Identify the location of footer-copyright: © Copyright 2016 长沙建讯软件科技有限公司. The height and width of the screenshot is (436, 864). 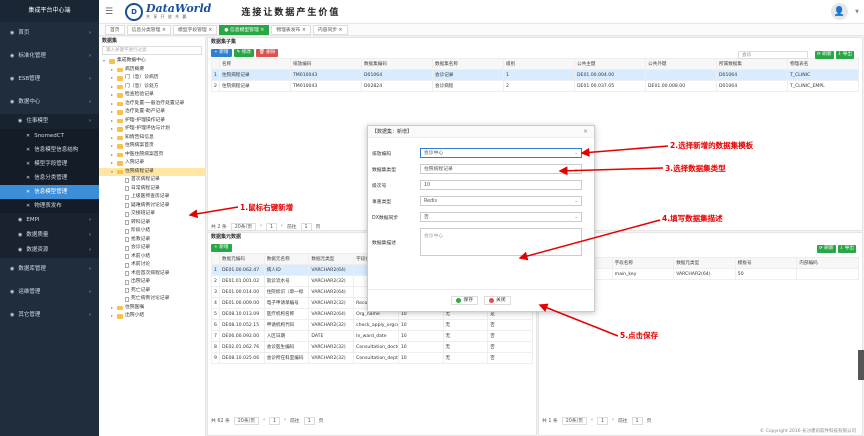
(807, 431).